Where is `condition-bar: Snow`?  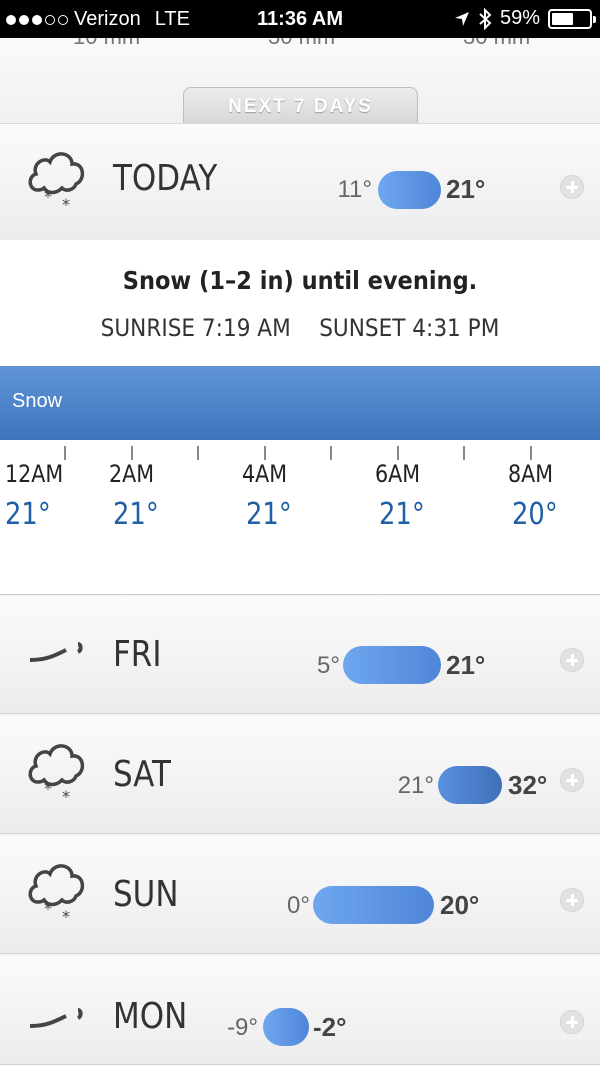
condition-bar: Snow is located at coordinates (300, 403).